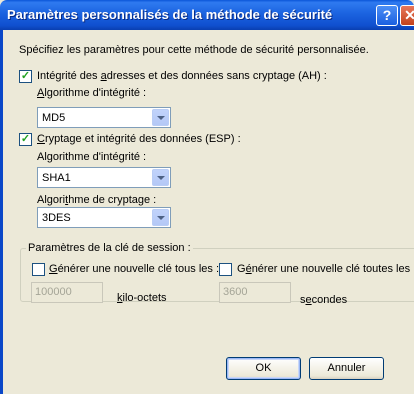 This screenshot has height=394, width=414. I want to click on ah-algorithm-value: MD5, so click(54, 118).